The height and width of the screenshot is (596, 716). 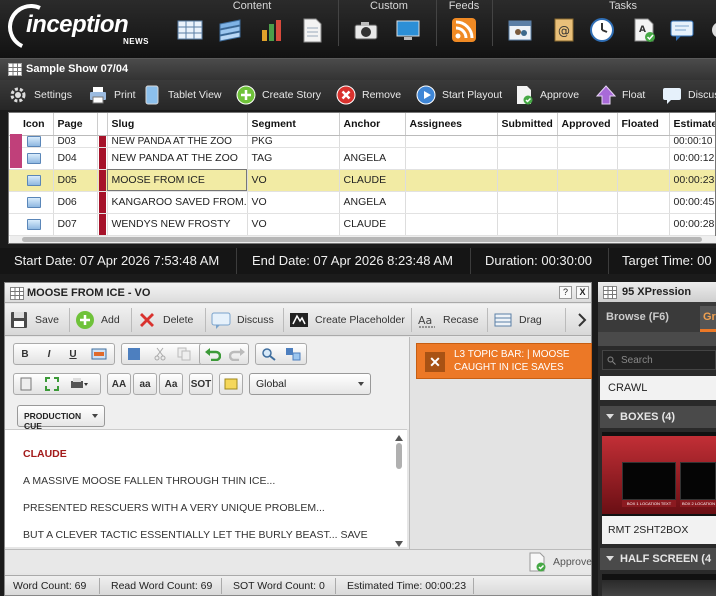 What do you see at coordinates (368, 95) in the screenshot?
I see `remove-button: Remove` at bounding box center [368, 95].